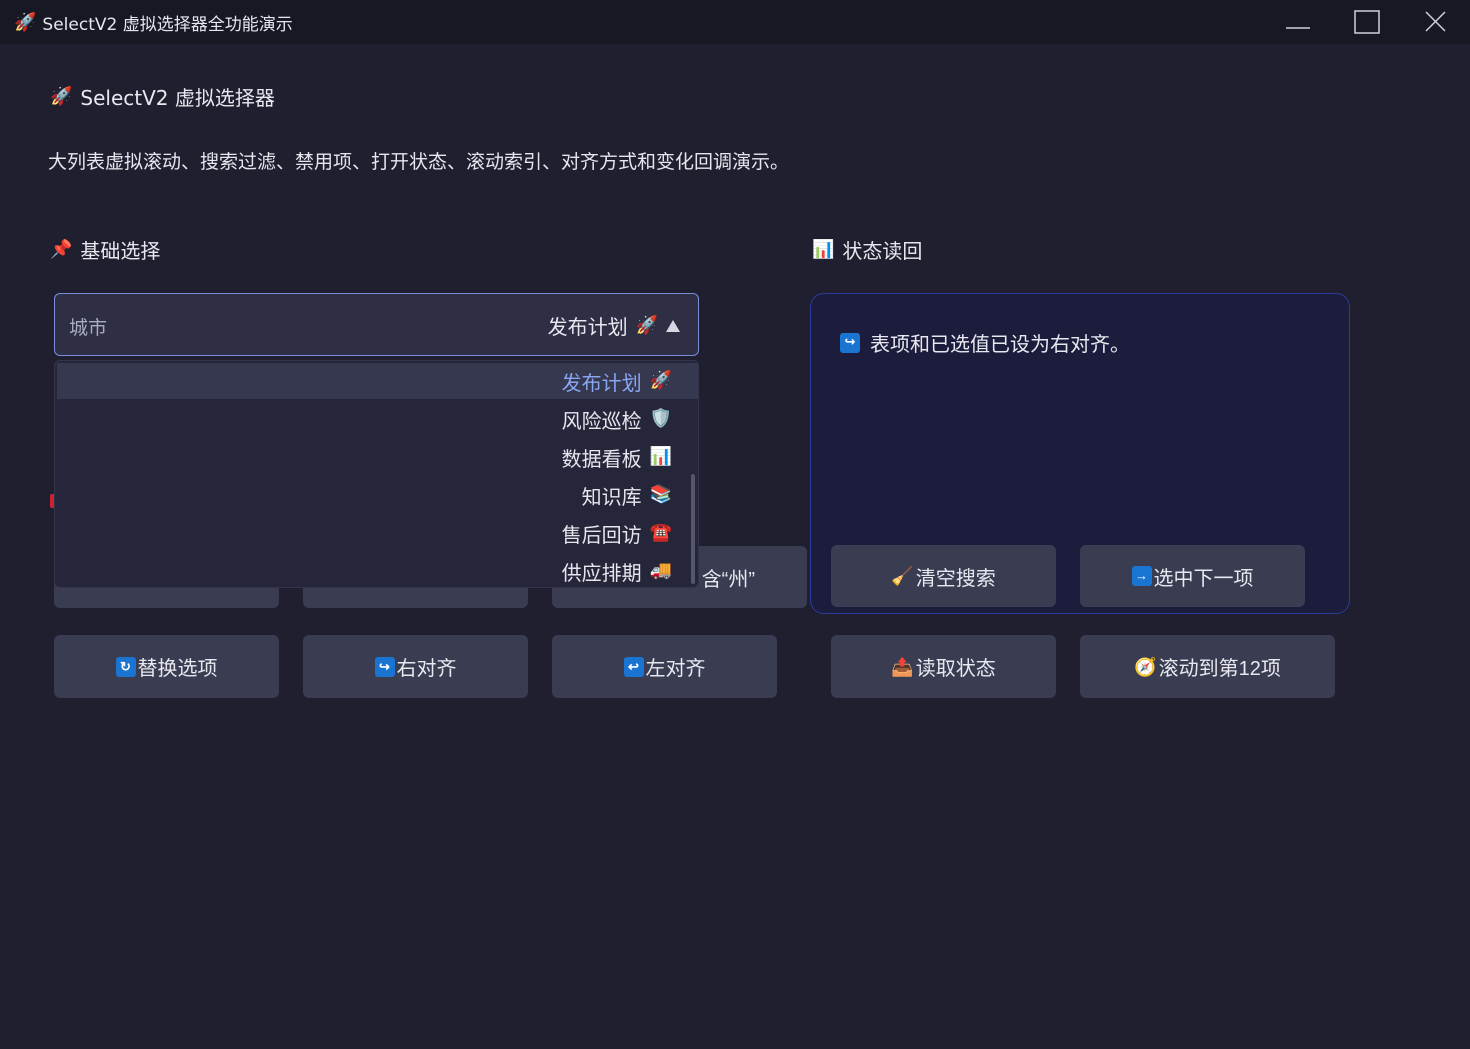 The width and height of the screenshot is (1470, 1049). I want to click on caret-up-icon, so click(673, 325).